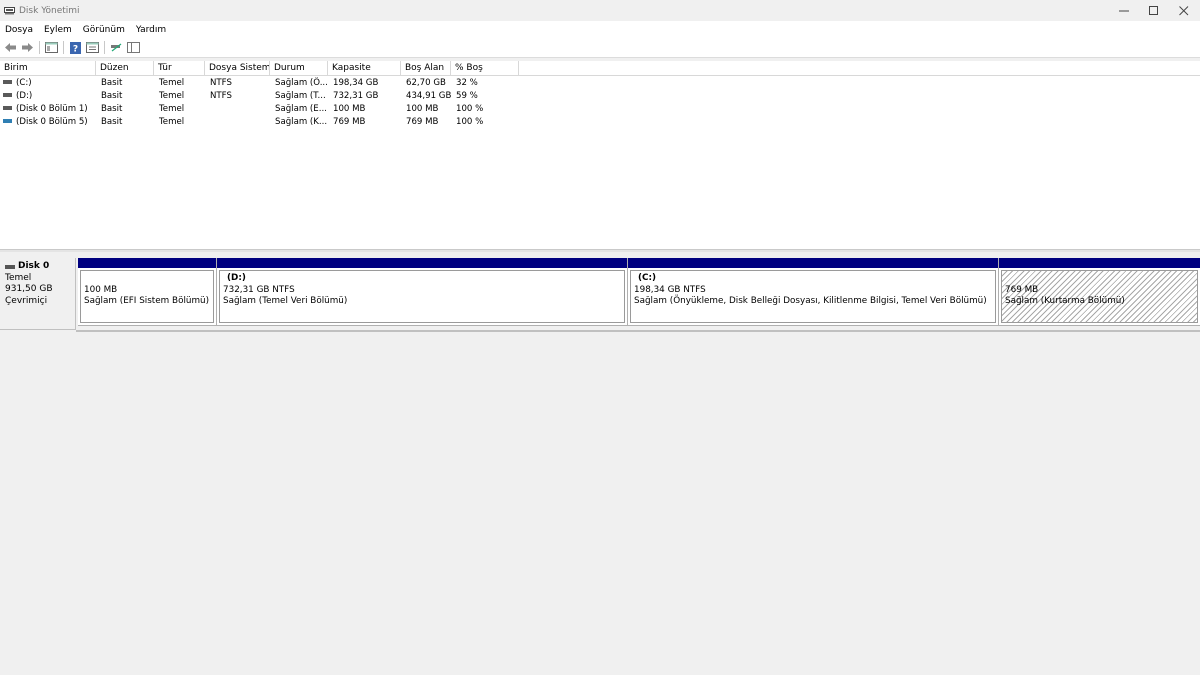 Image resolution: width=1200 pixels, height=675 pixels. Describe the element at coordinates (600, 48) in the screenshot. I see `toolbar: ?` at that location.